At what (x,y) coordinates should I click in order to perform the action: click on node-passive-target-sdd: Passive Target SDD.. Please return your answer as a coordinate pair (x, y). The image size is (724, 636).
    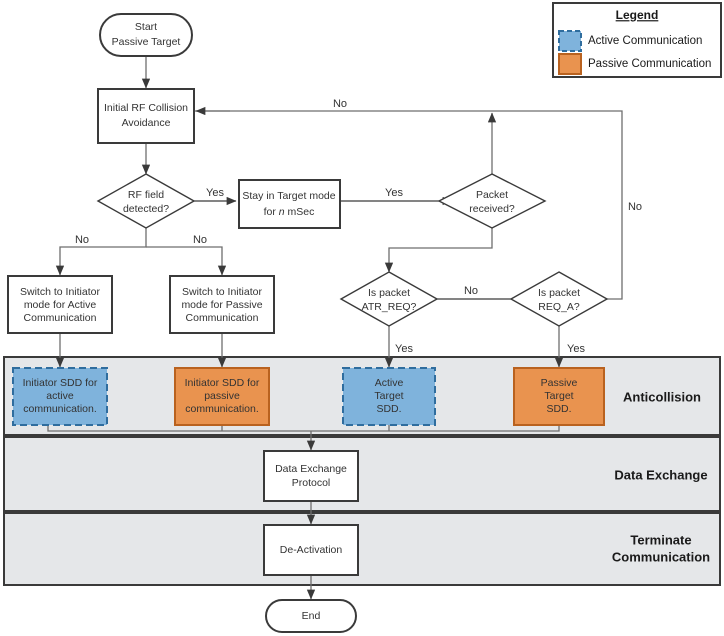
    Looking at the image, I should click on (559, 396).